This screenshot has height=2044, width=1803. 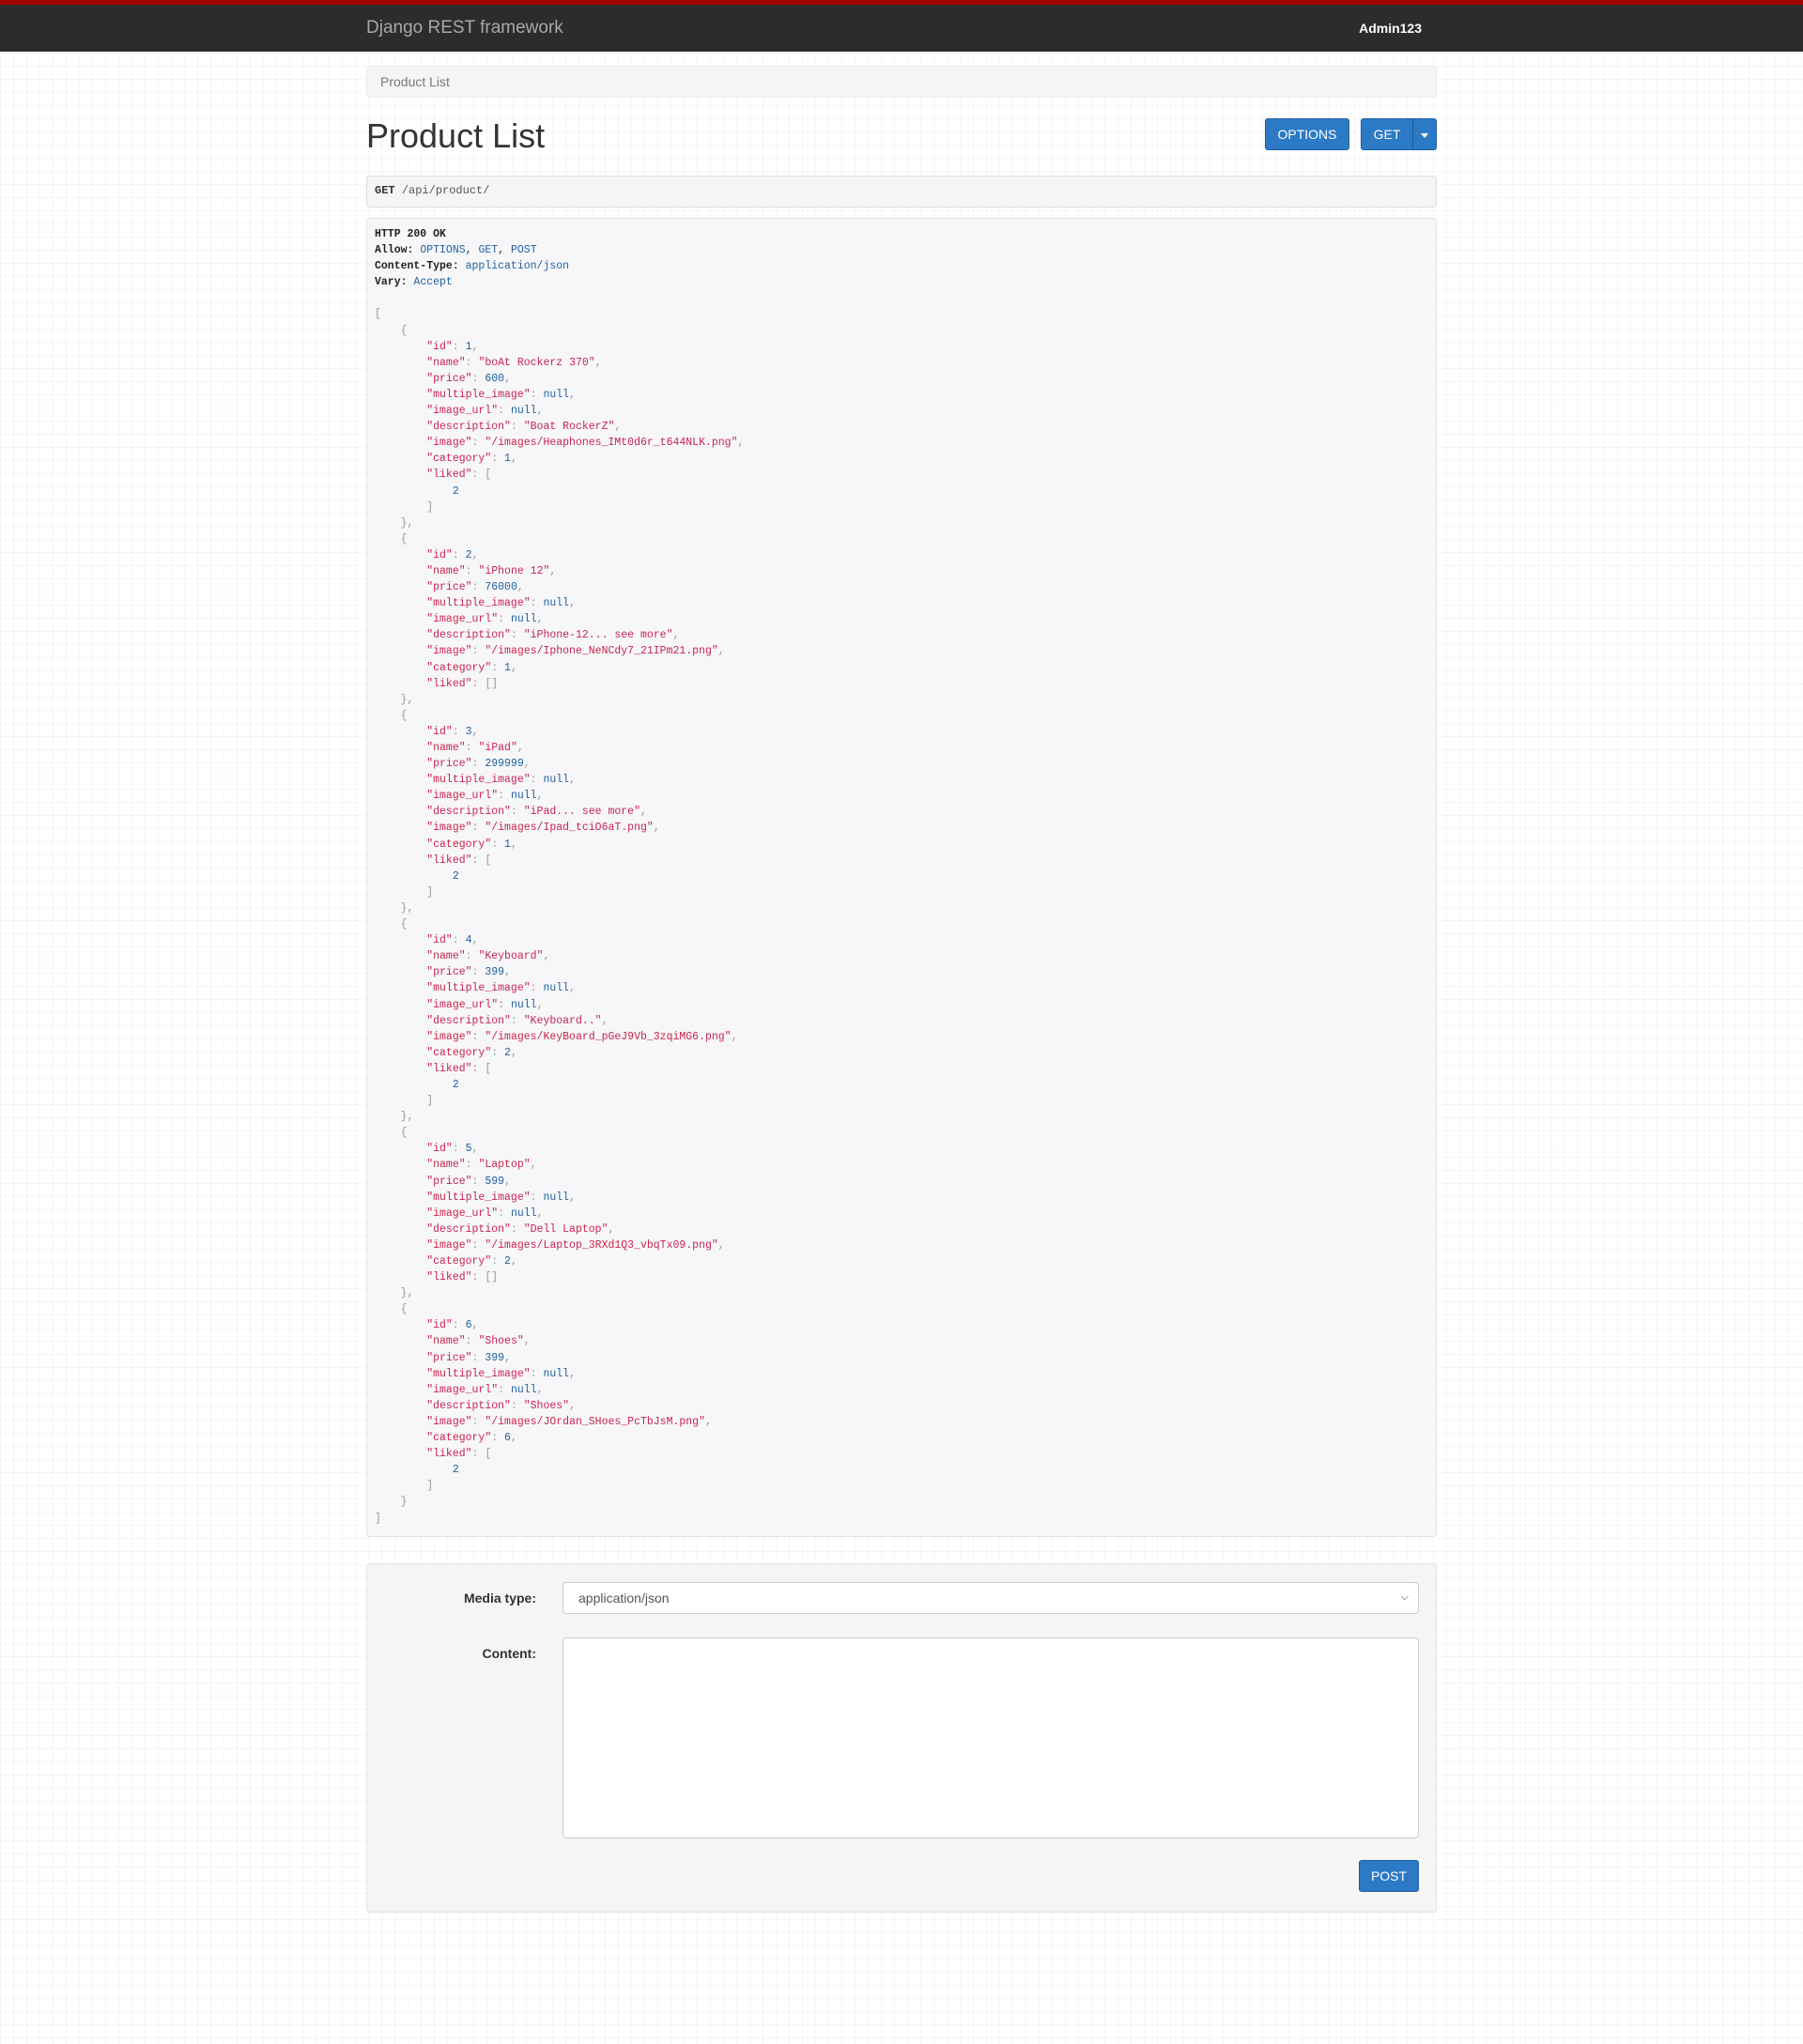 What do you see at coordinates (464, 28) in the screenshot?
I see `brand-link: Django REST framework` at bounding box center [464, 28].